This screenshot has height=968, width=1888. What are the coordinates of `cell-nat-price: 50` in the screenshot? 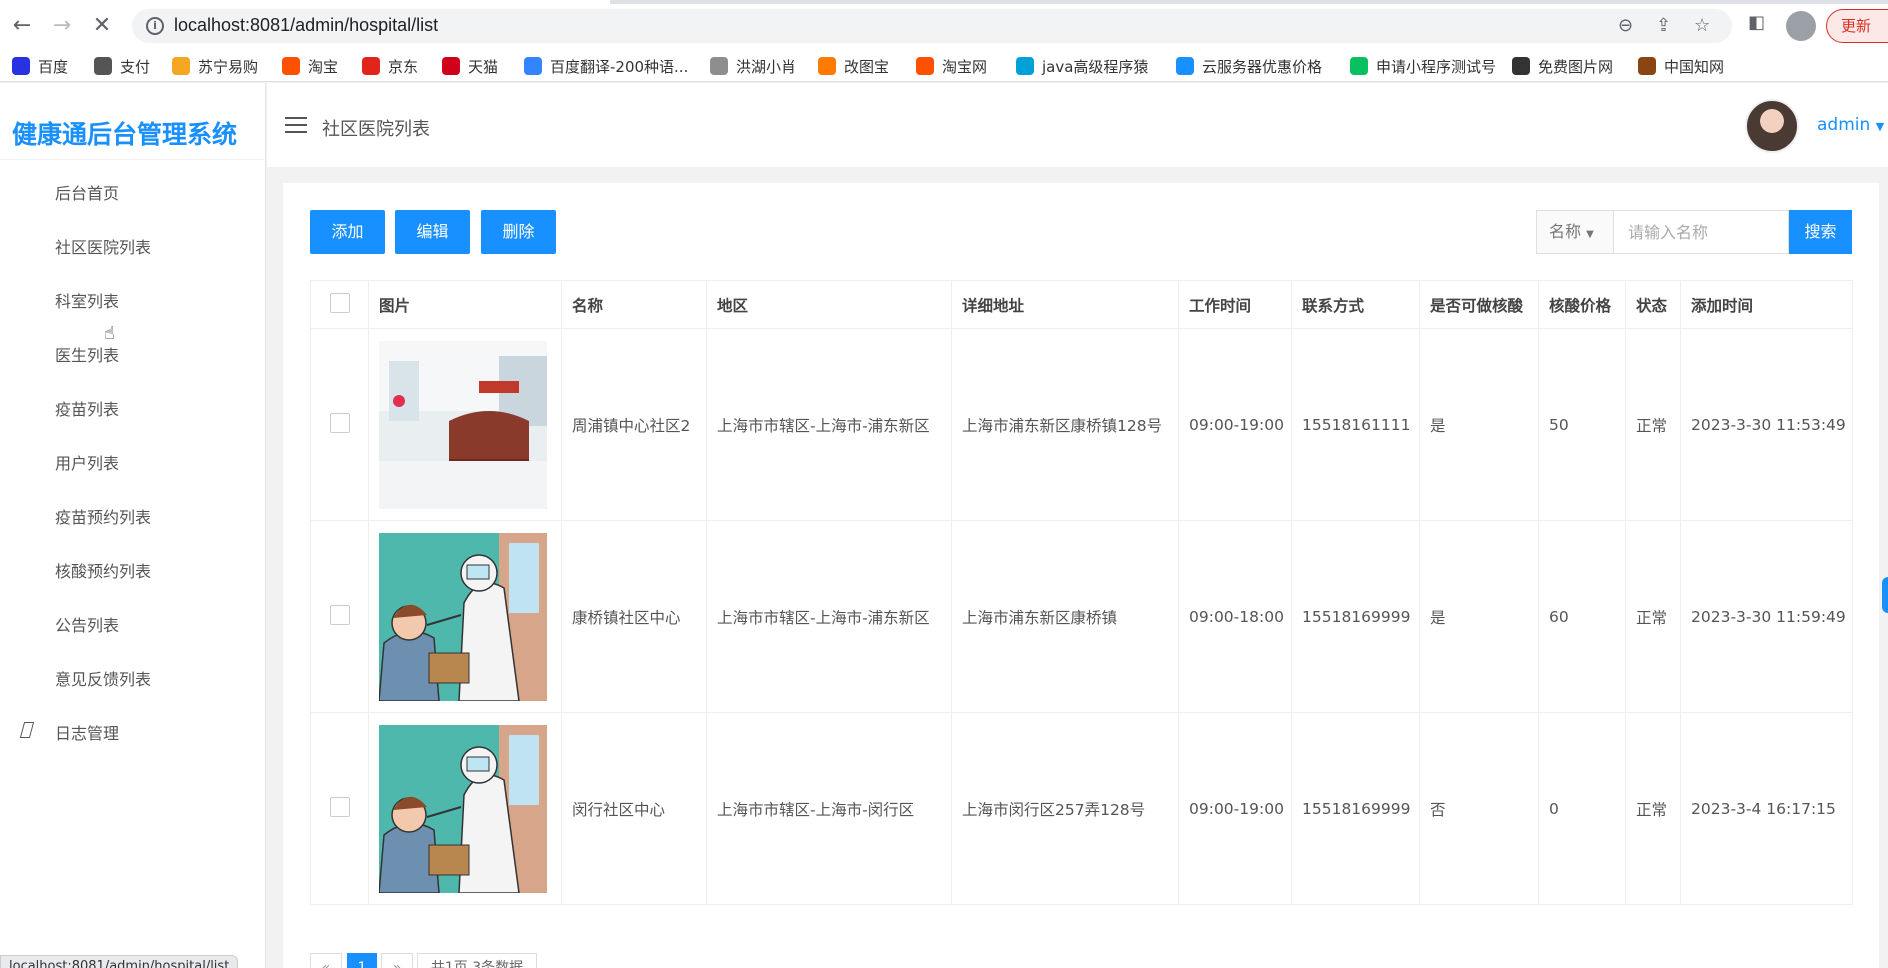 It's located at (1582, 424).